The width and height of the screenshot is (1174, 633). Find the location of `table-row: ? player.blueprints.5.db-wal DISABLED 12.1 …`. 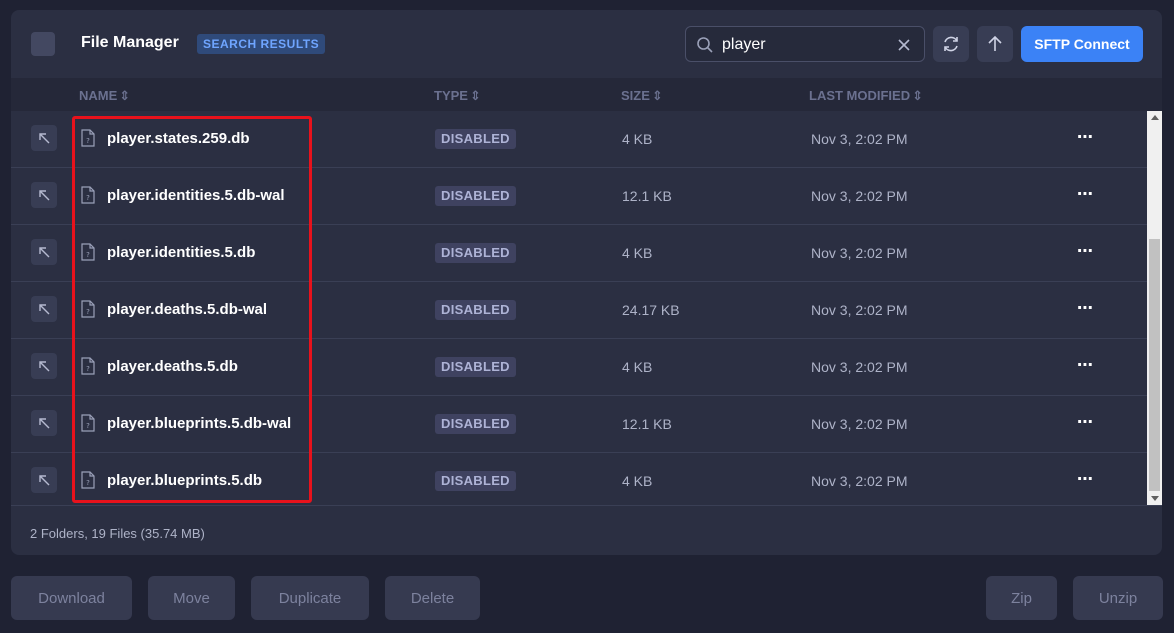

table-row: ? player.blueprints.5.db-wal DISABLED 12.1 … is located at coordinates (579, 424).